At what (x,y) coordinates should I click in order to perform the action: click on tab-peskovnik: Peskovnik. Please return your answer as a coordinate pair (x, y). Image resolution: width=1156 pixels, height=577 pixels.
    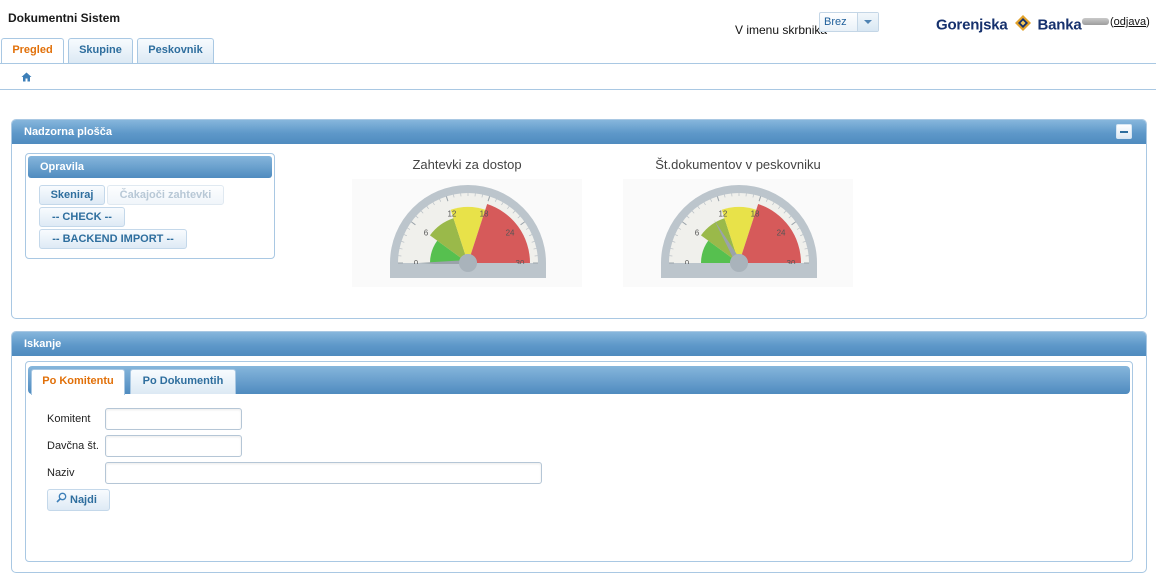
    Looking at the image, I should click on (175, 50).